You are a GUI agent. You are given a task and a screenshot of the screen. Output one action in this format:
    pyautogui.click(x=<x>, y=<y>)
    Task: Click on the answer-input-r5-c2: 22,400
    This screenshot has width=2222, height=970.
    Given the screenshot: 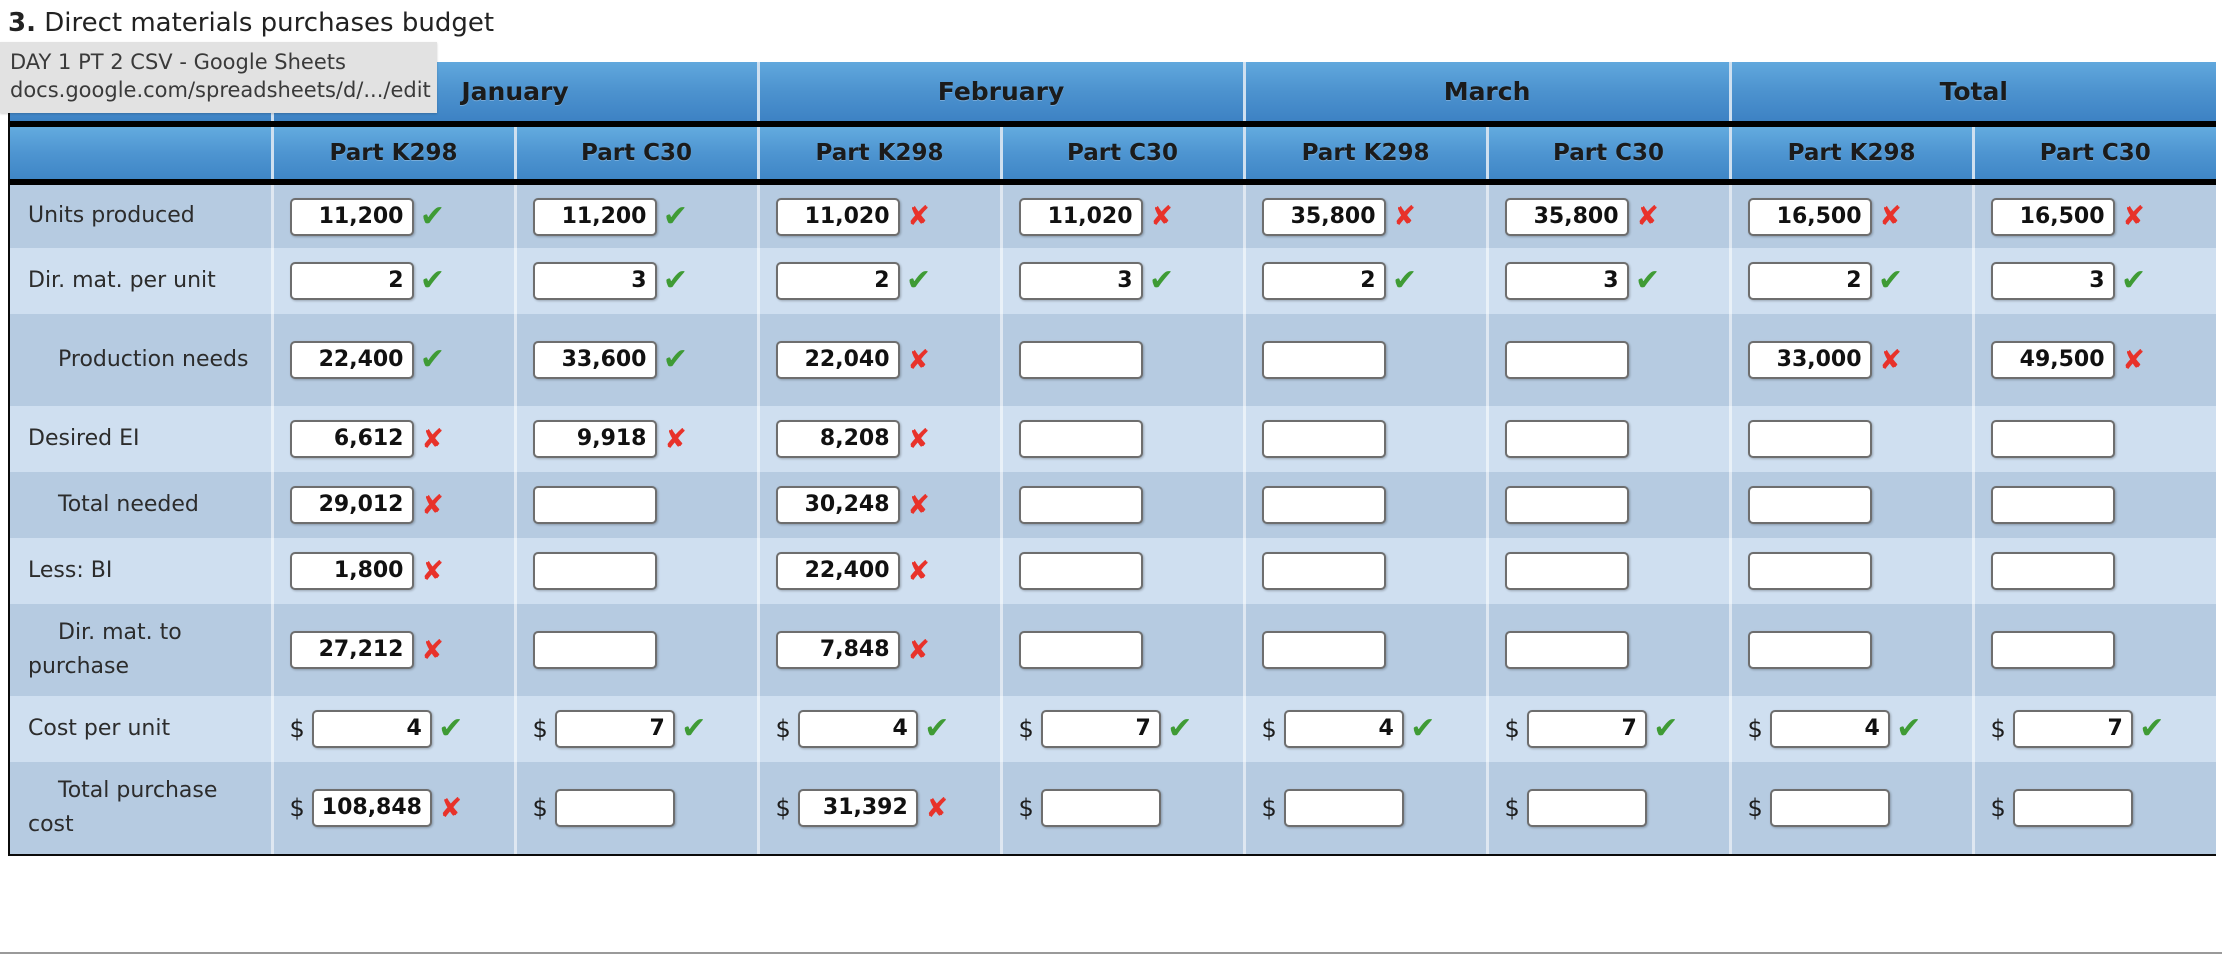 What is the action you would take?
    pyautogui.click(x=837, y=571)
    